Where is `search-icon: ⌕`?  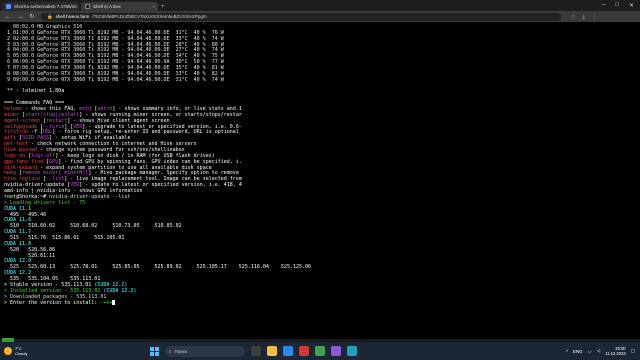 search-icon: ⌕ is located at coordinates (170, 351).